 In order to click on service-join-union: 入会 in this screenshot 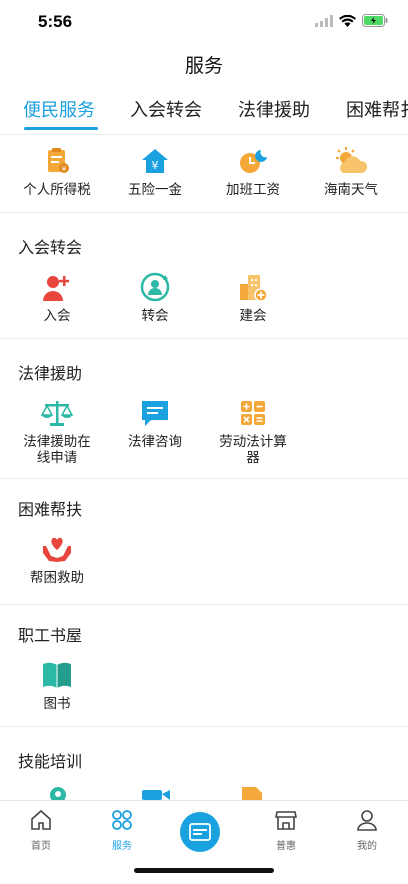, I will do `click(57, 298)`.